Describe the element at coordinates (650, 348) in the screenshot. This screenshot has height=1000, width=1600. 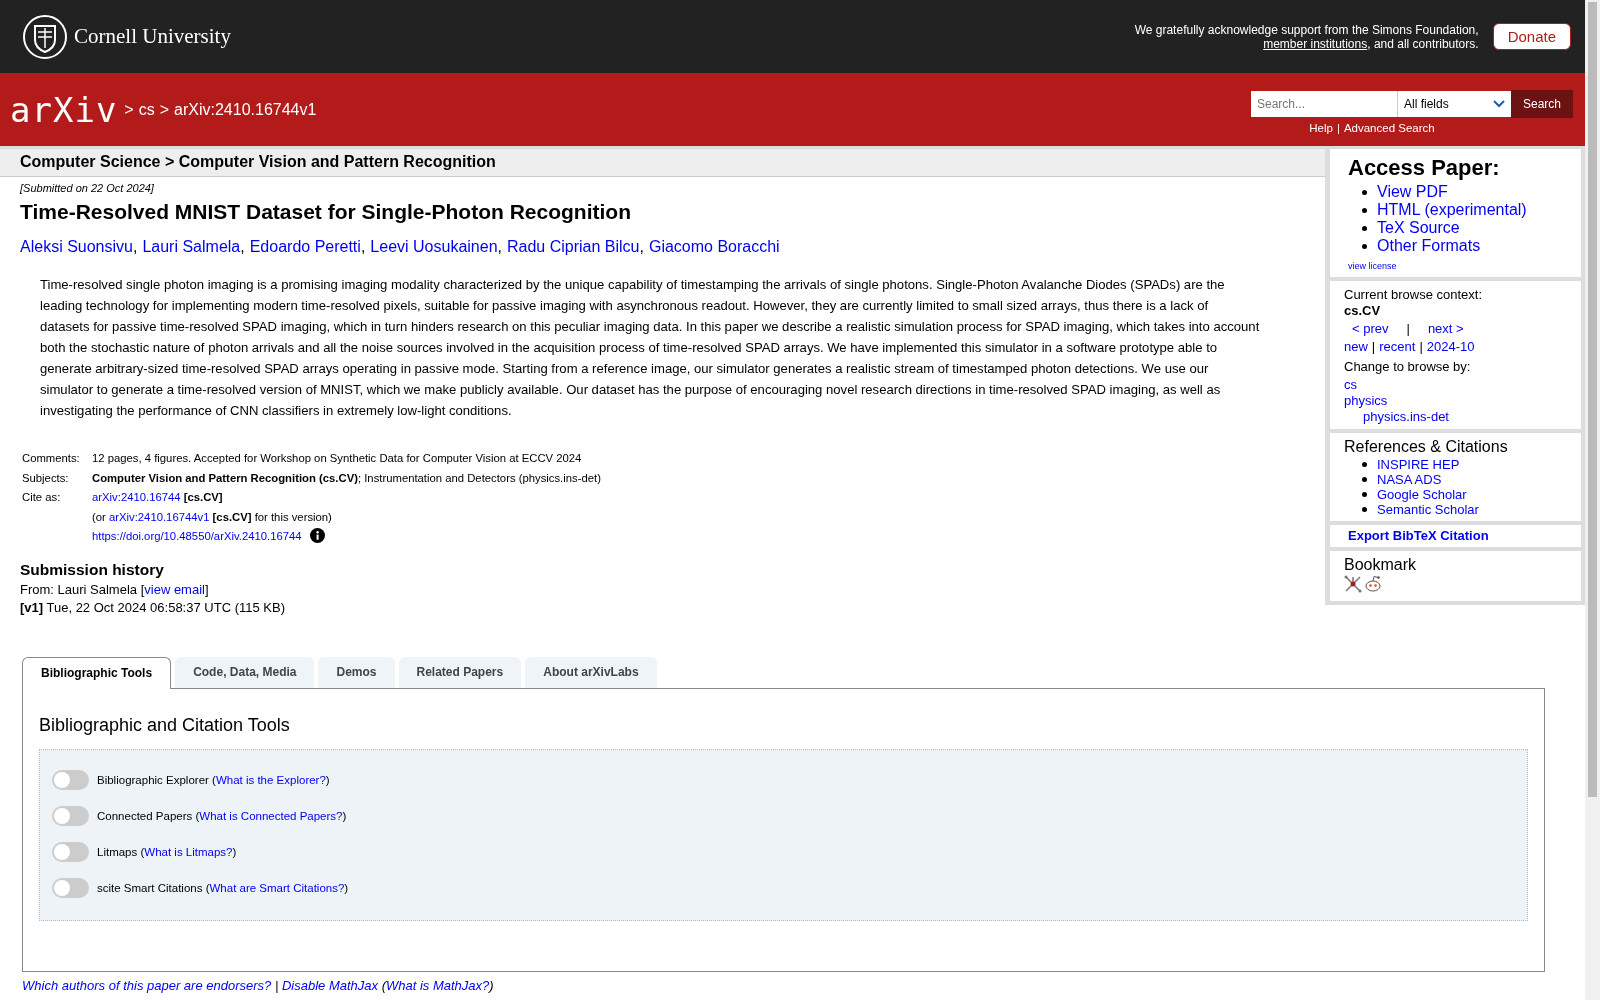
I see `abstract-text: Time-resolved single photon imaging is a promising imaging modality characterized by the unique capability of timestamping the arrivals of single photons. Single-Photon Avalanche Diodes (SPADs) are the leading technology for implementing modern time-resolved pixels, suitable for passive imaging with asynchronous readout. However, they are currently limited to small sized arrays, thus there is a lack of datasets for passive time-resolved SPAD imaging, which in turn hinders research on this peculiar imaging data. In this paper we describe a realistic simulation process for SPAD imaging, which takes into account both the stochastic nature of photon arrivals and all the noise sources involved in the acquisition process of time-resolved SPAD arrays. We have implemented this simulator in a software prototype able to generate arbitrary-sized time-resolved SPAD arrays operating in passive mode. Starting from a reference image, our simulator generates a realistic stream of timestamped photon detections. We use our simulator to generate a time-resolved version of MNIST, which we make publicly available. Our dataset has the purpose of encouraging novel research directions in time-resolved SPAD imaging, as well as investigating the performance of CNN classifiers in extremely low-light conditions.` at that location.